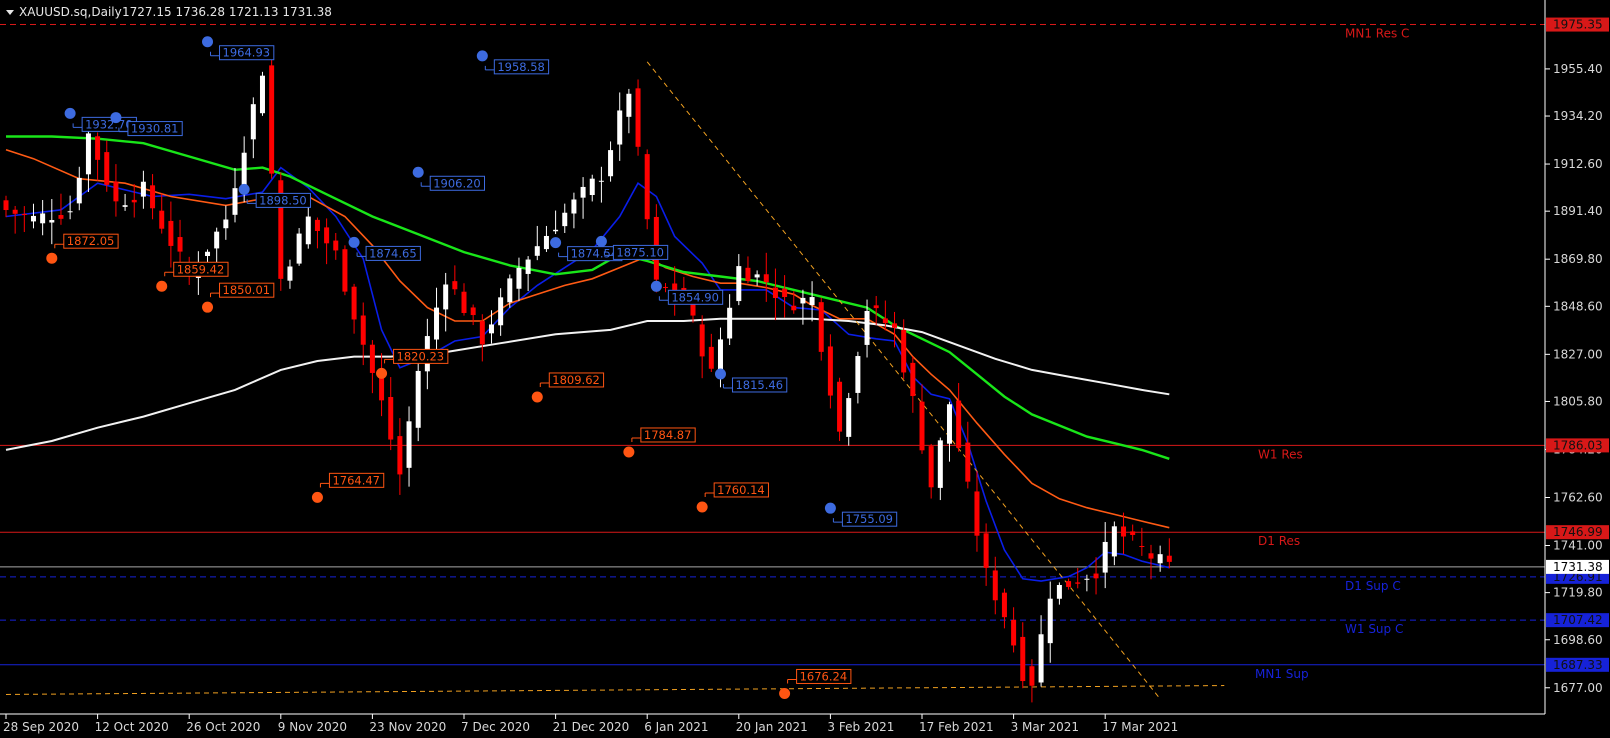 This screenshot has width=1610, height=738. What do you see at coordinates (1578, 546) in the screenshot?
I see `price-tick-label: 1741.00` at bounding box center [1578, 546].